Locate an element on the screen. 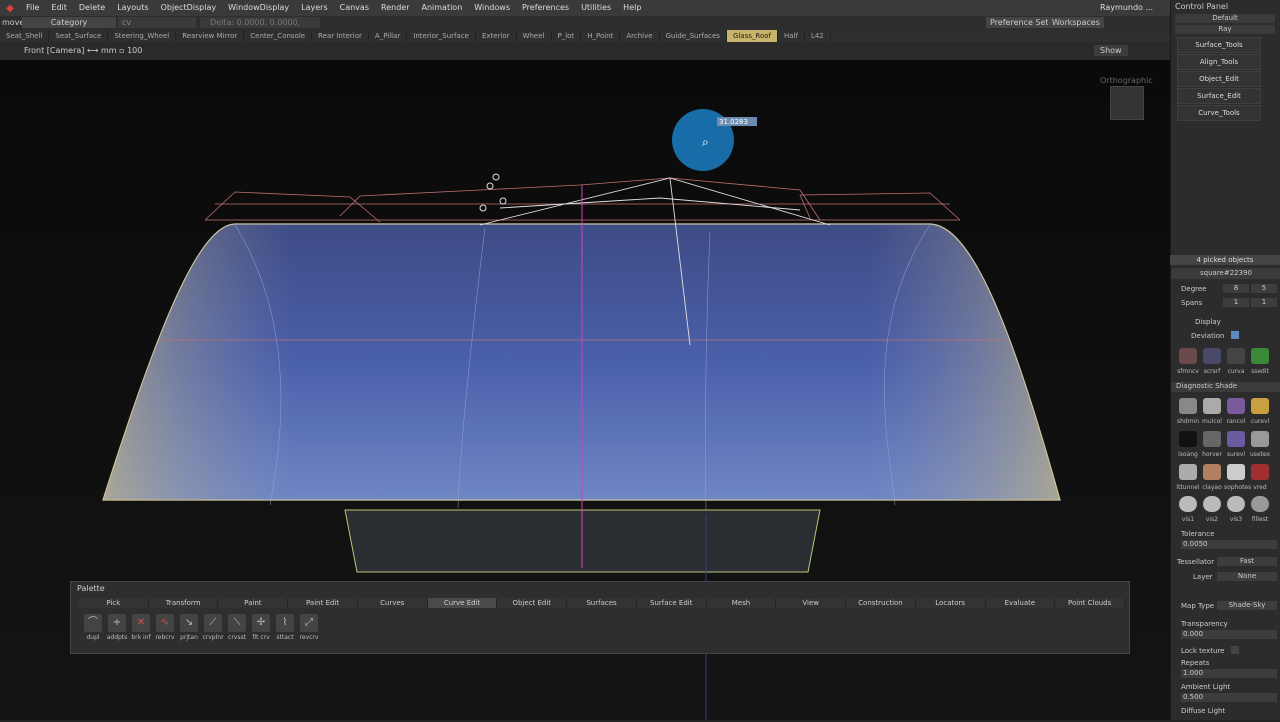  lttunnel-icon is located at coordinates (1188, 472).